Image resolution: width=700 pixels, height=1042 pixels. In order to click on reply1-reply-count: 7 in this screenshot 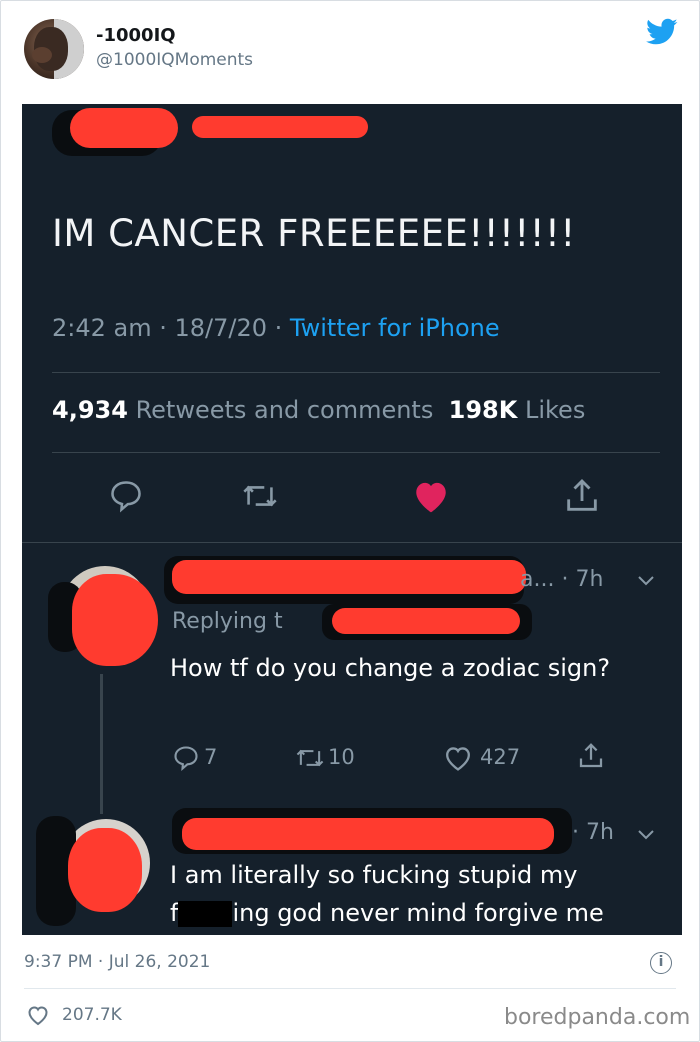, I will do `click(211, 757)`.